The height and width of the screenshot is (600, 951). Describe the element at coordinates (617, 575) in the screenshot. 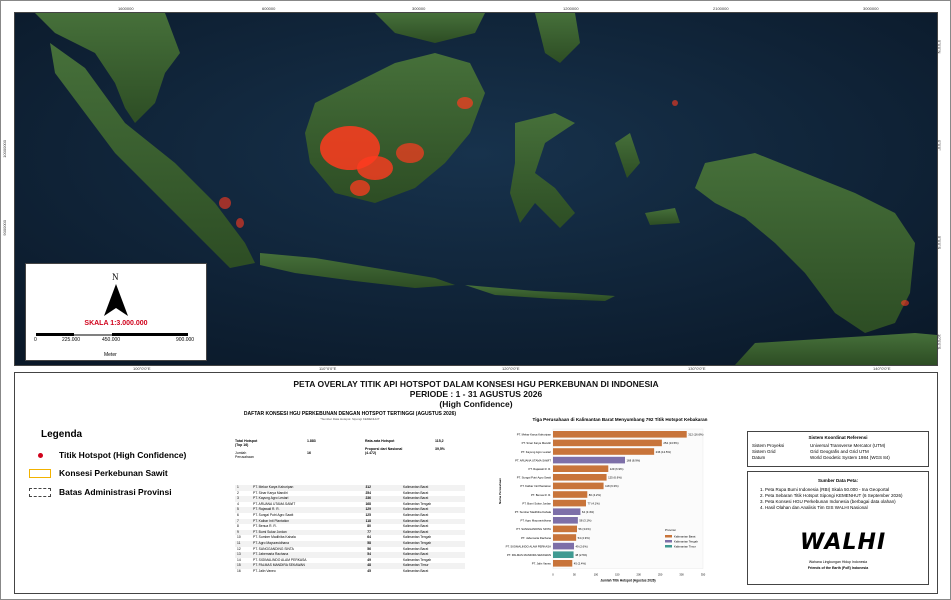

I see `chart-tick-label: 150` at that location.